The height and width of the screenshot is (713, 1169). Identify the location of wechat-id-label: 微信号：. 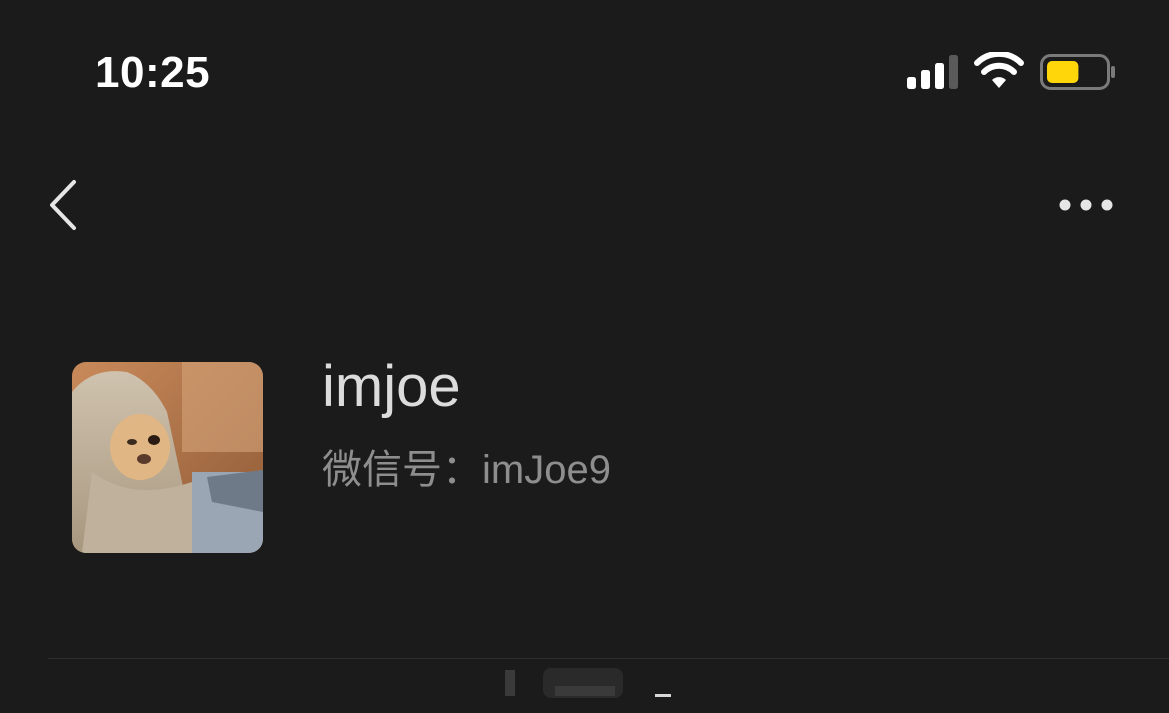
(402, 470).